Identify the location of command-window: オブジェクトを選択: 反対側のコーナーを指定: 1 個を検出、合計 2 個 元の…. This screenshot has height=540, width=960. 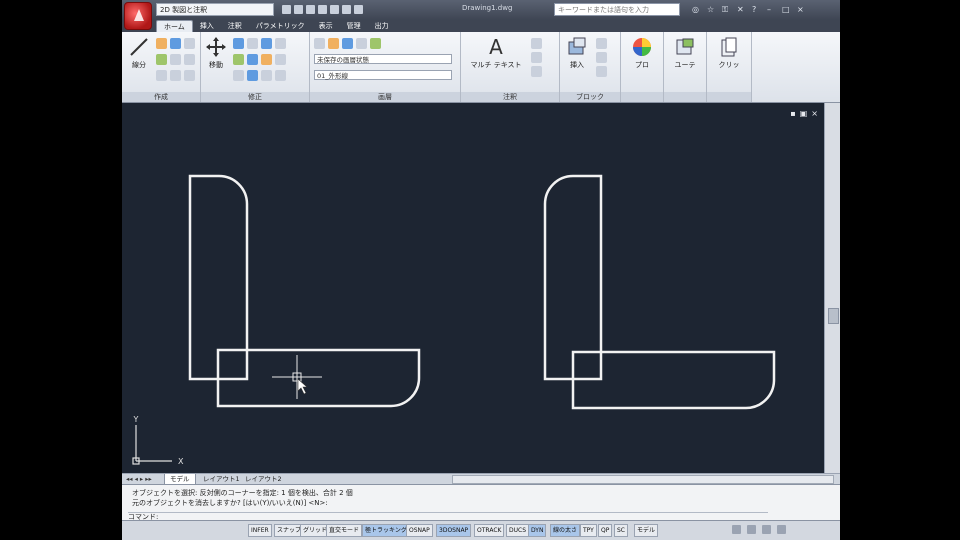
(481, 502).